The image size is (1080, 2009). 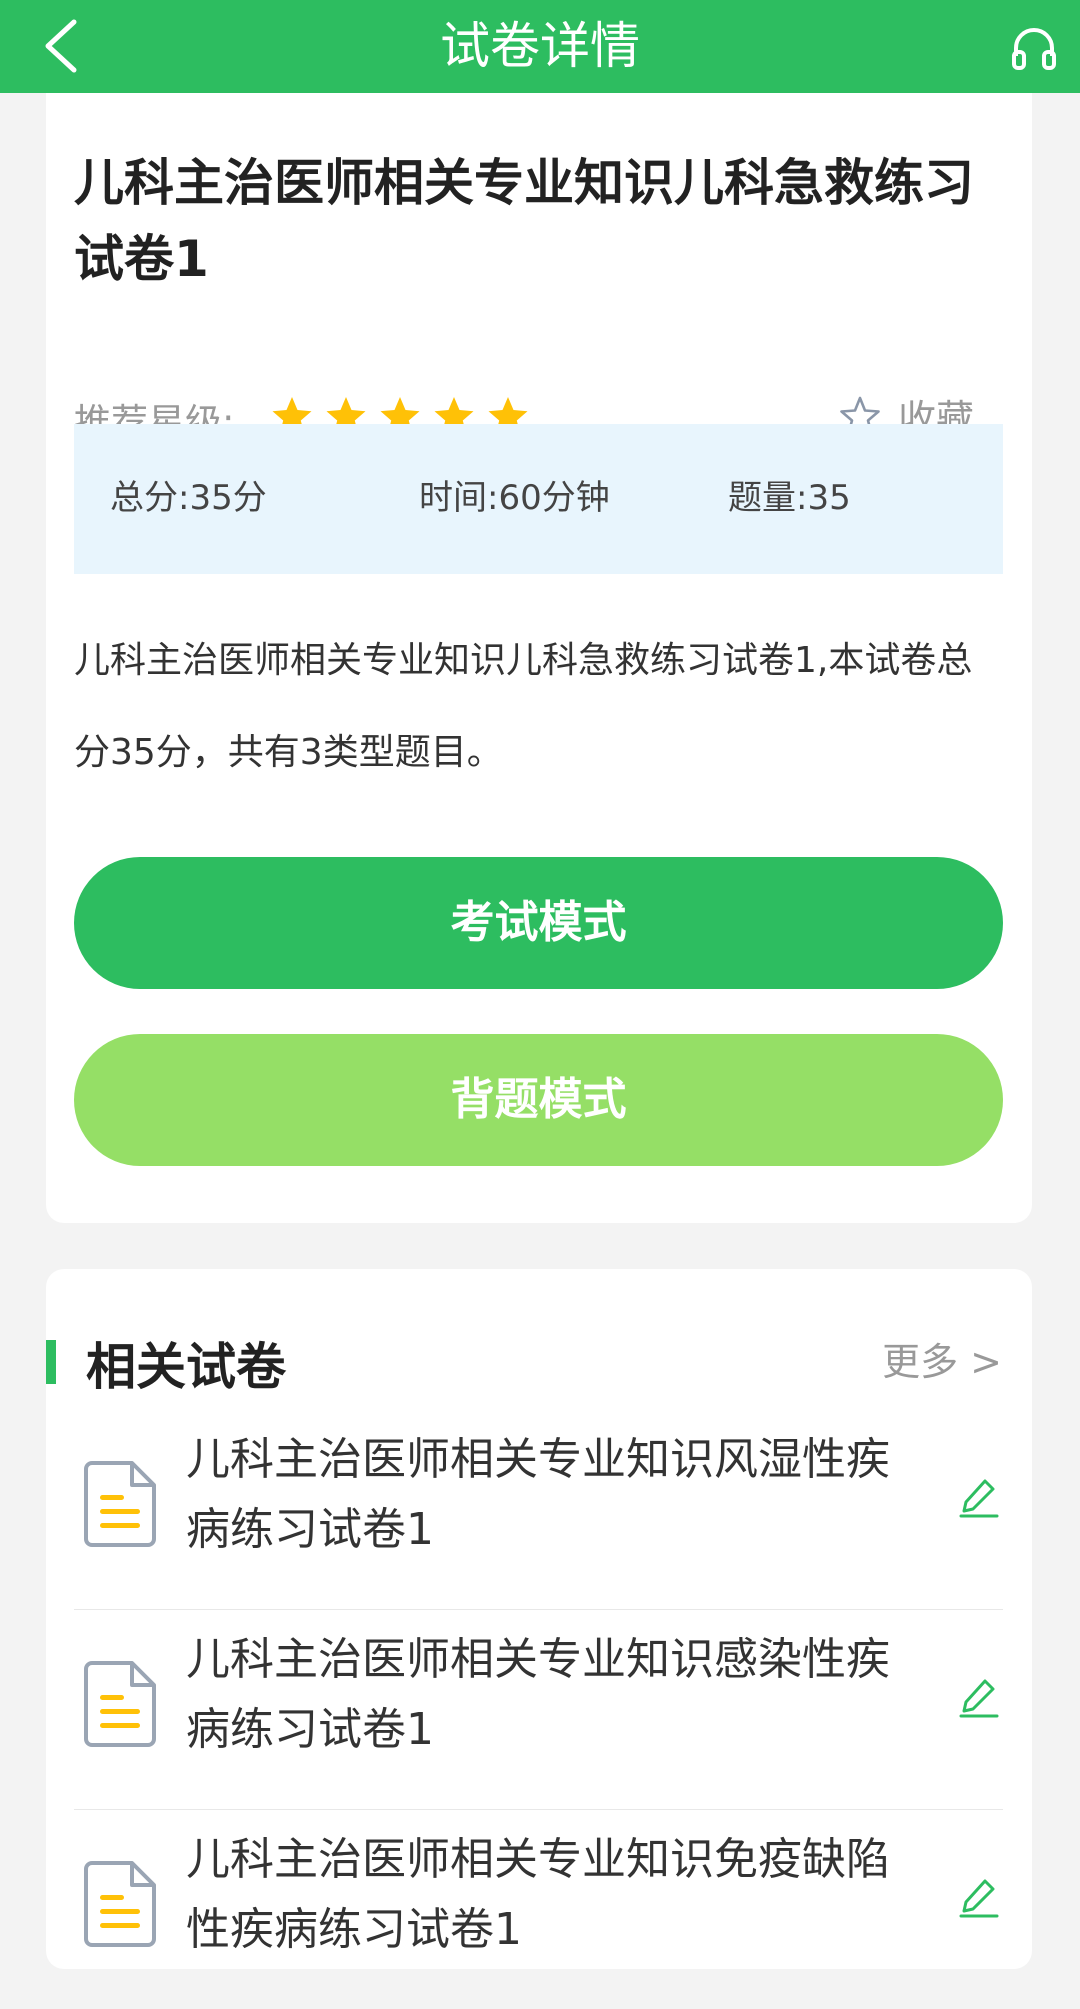 What do you see at coordinates (538, 1694) in the screenshot?
I see `related-paper-title: 儿科主治医师相关专业知识感染性疾病练习试卷1` at bounding box center [538, 1694].